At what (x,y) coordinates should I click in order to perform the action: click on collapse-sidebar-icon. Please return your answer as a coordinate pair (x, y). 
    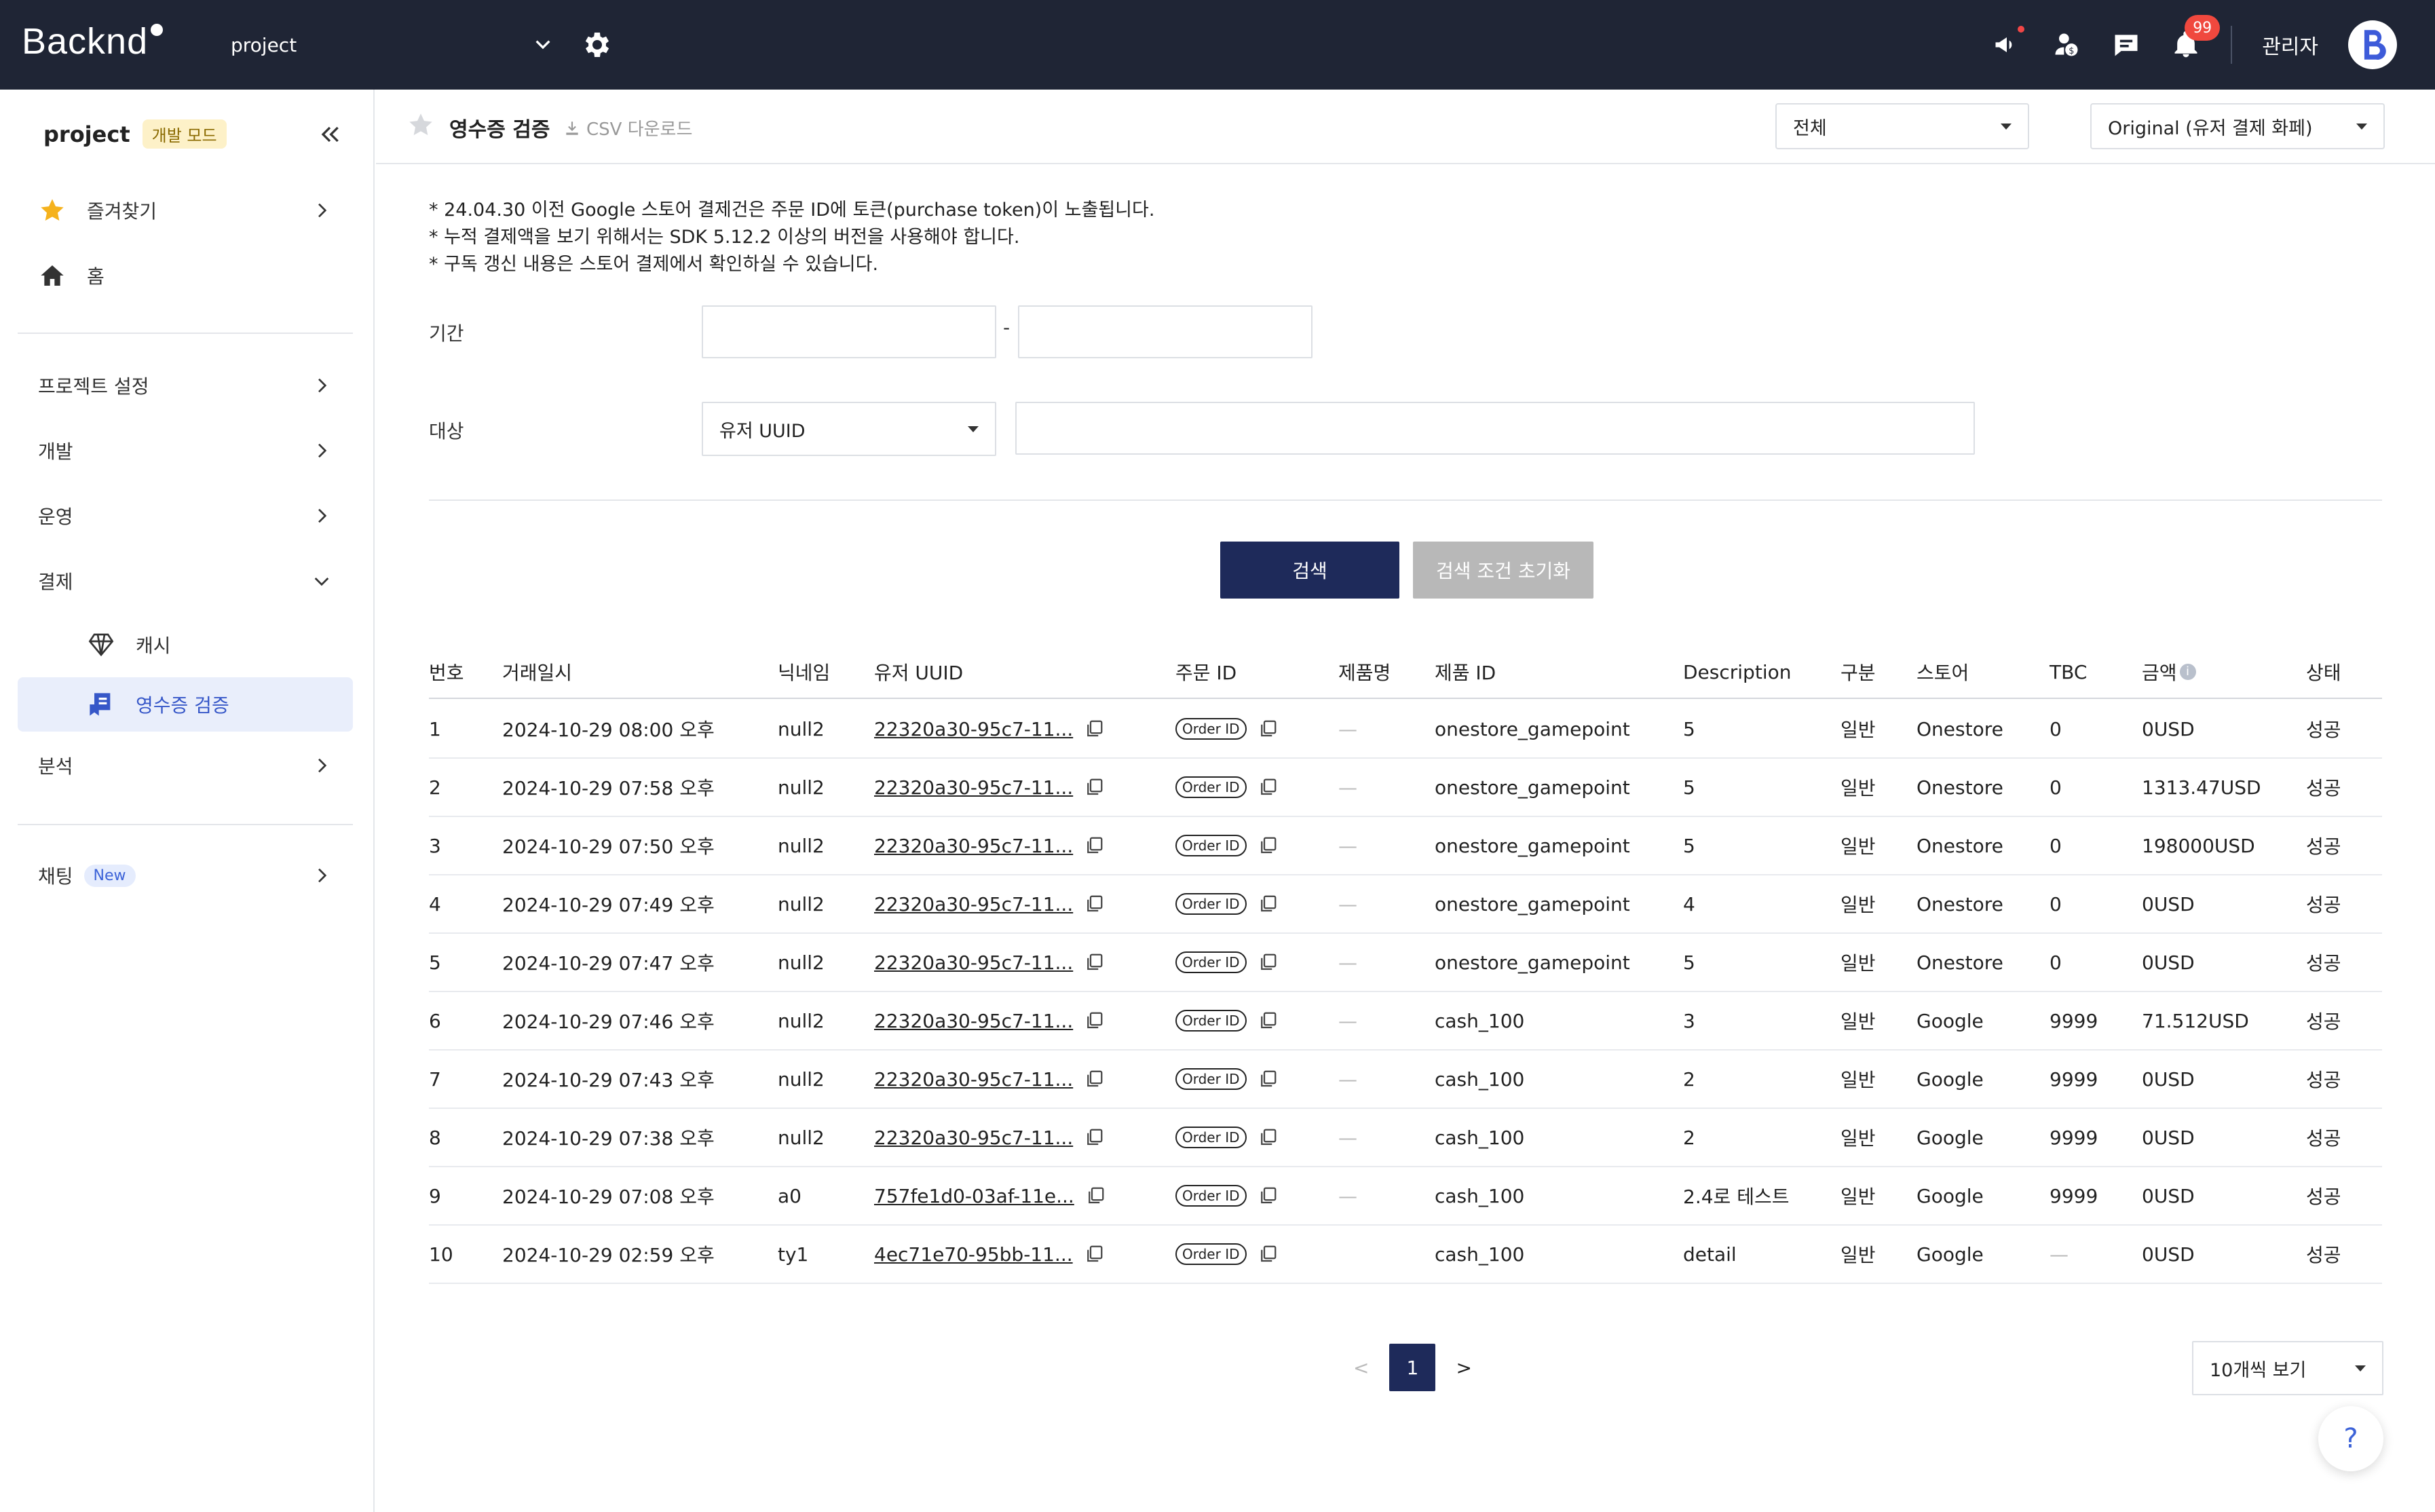
    Looking at the image, I should click on (329, 134).